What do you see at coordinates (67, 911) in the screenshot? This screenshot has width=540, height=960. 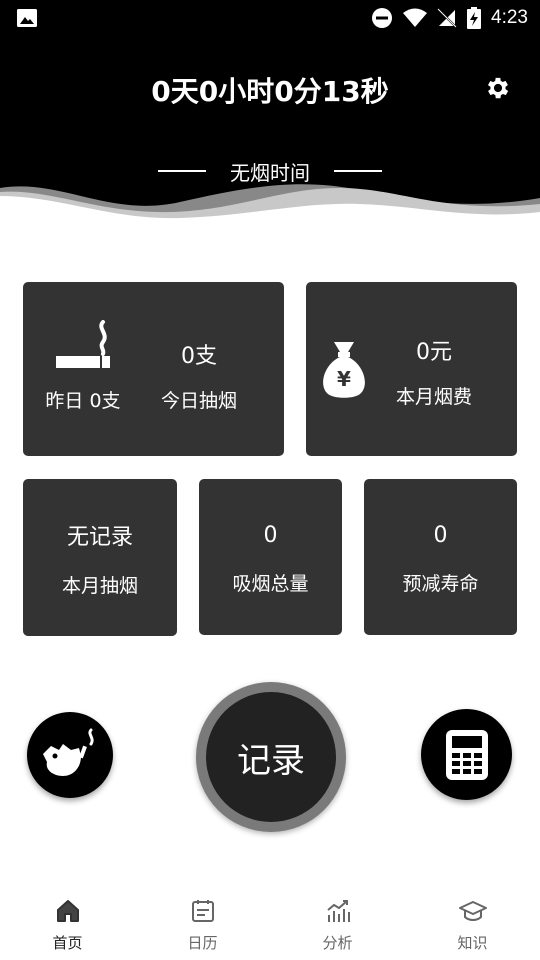 I see `home-icon` at bounding box center [67, 911].